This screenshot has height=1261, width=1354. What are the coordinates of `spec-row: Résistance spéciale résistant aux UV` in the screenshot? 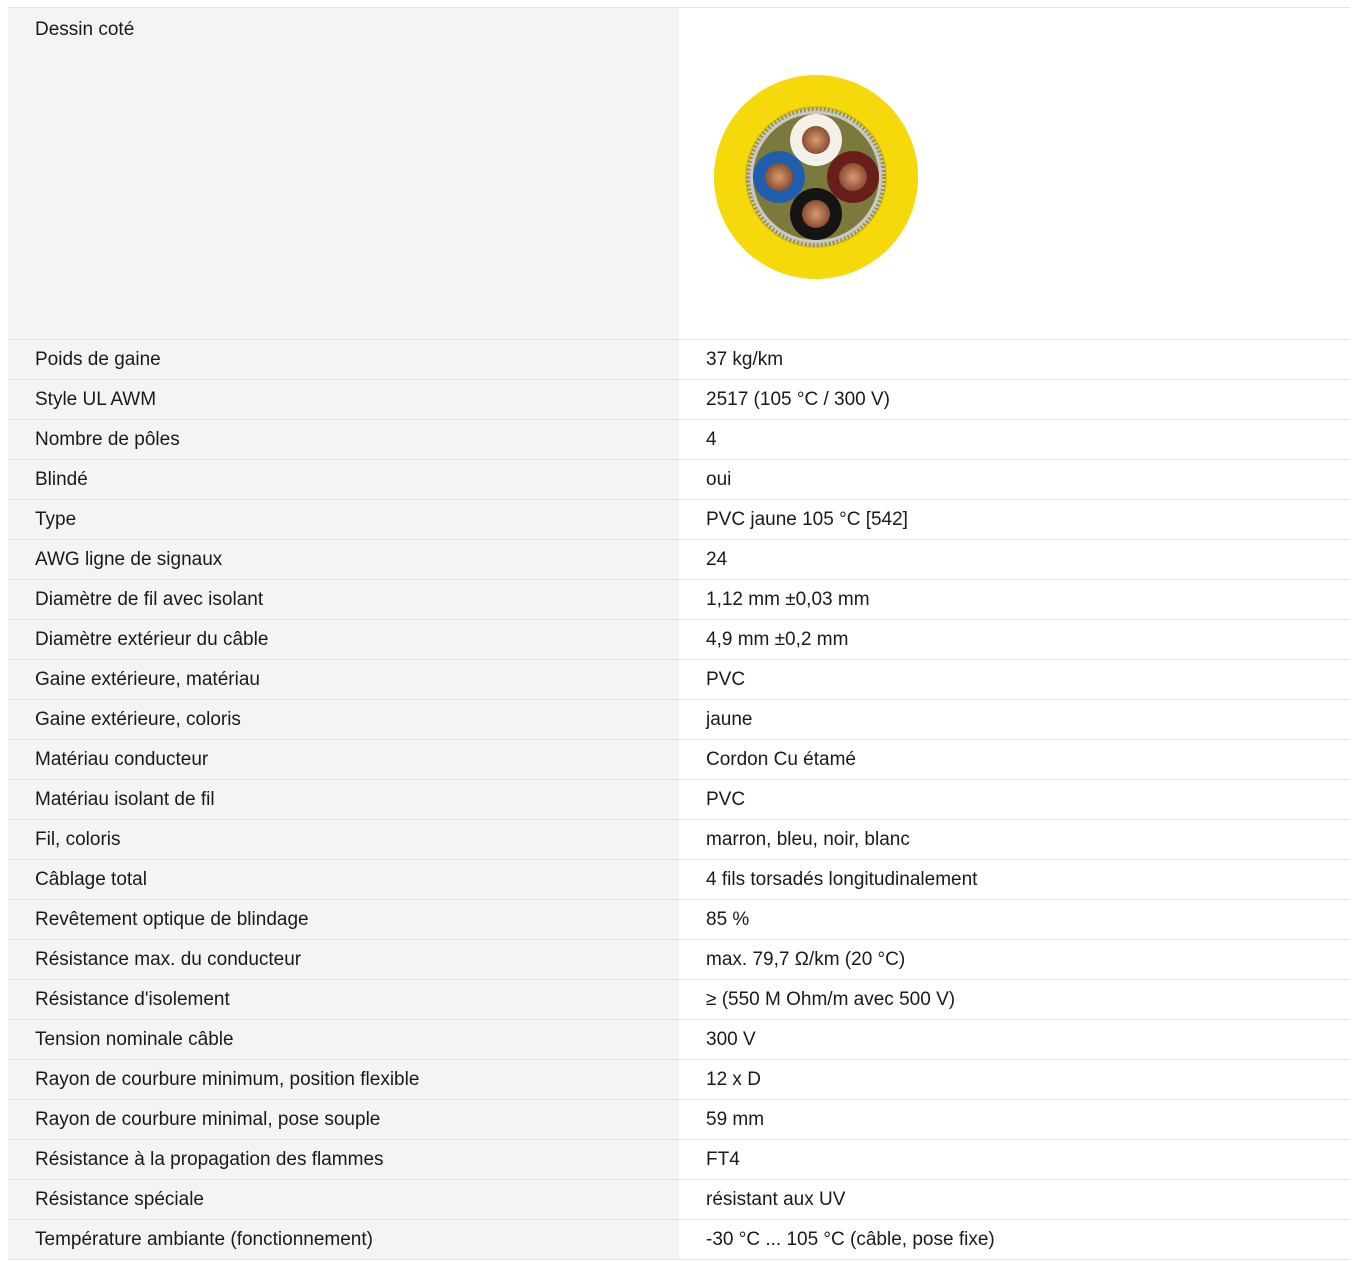 It's located at (679, 1200).